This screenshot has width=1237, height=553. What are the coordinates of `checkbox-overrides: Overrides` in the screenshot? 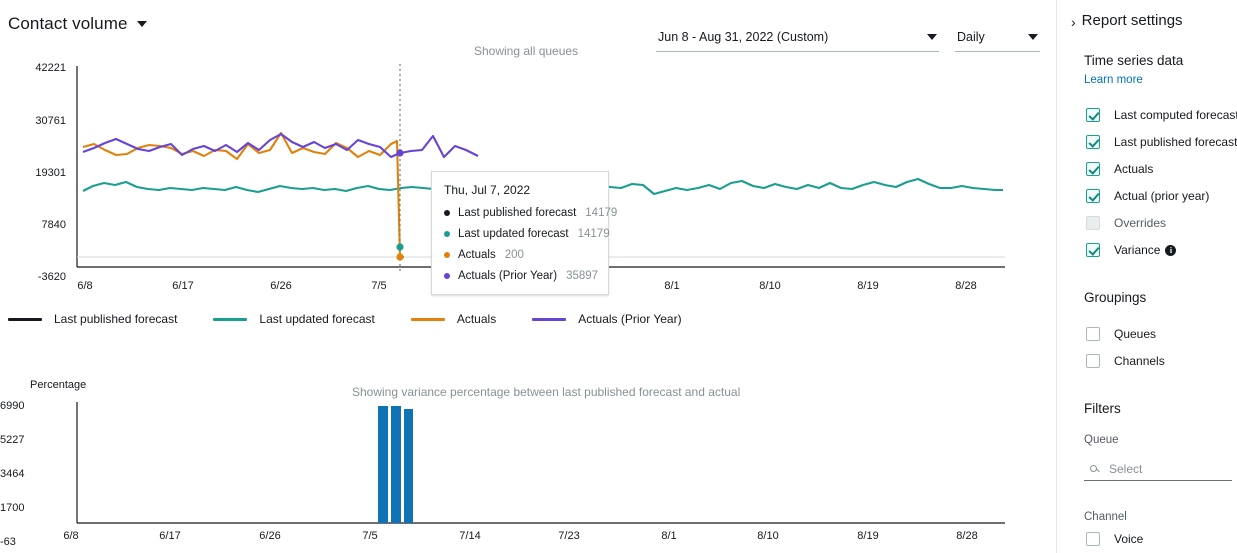 It's located at (1126, 223).